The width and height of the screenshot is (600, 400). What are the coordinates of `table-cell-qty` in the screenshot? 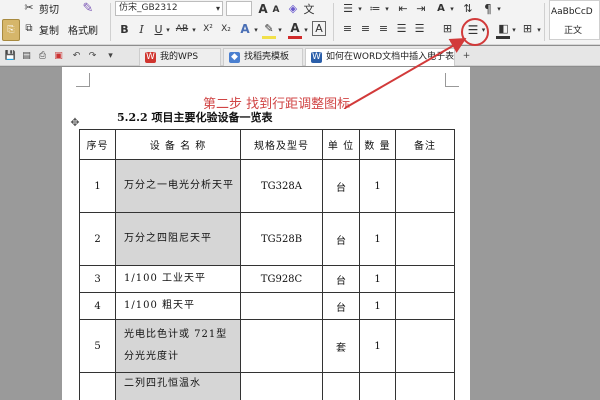 It's located at (377, 386).